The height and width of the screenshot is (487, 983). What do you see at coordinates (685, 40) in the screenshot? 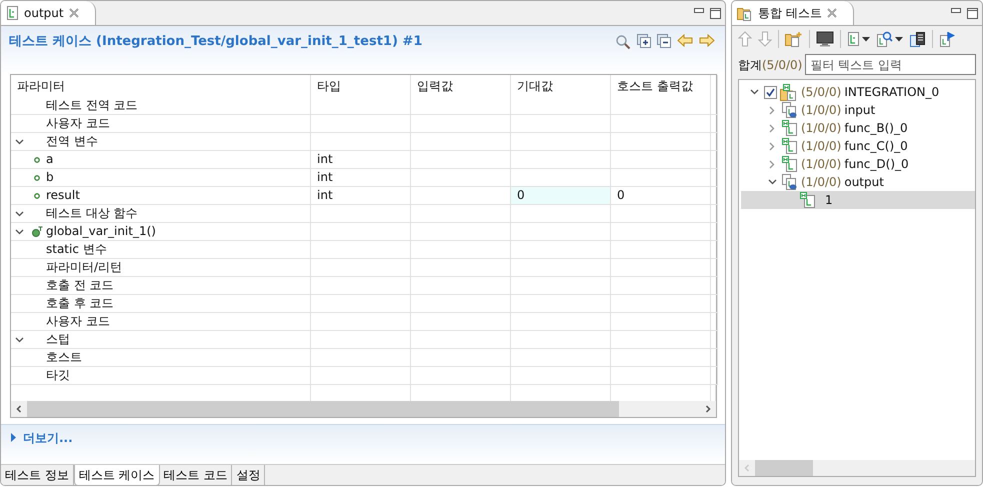
I see `back-arrow-icon` at bounding box center [685, 40].